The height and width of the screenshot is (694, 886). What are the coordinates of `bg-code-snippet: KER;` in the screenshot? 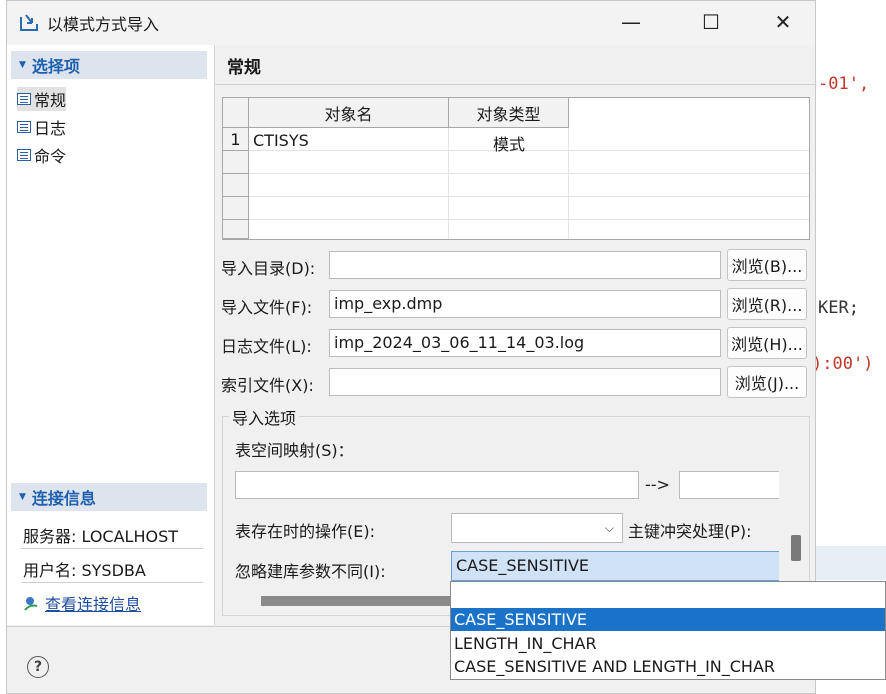 It's located at (838, 308).